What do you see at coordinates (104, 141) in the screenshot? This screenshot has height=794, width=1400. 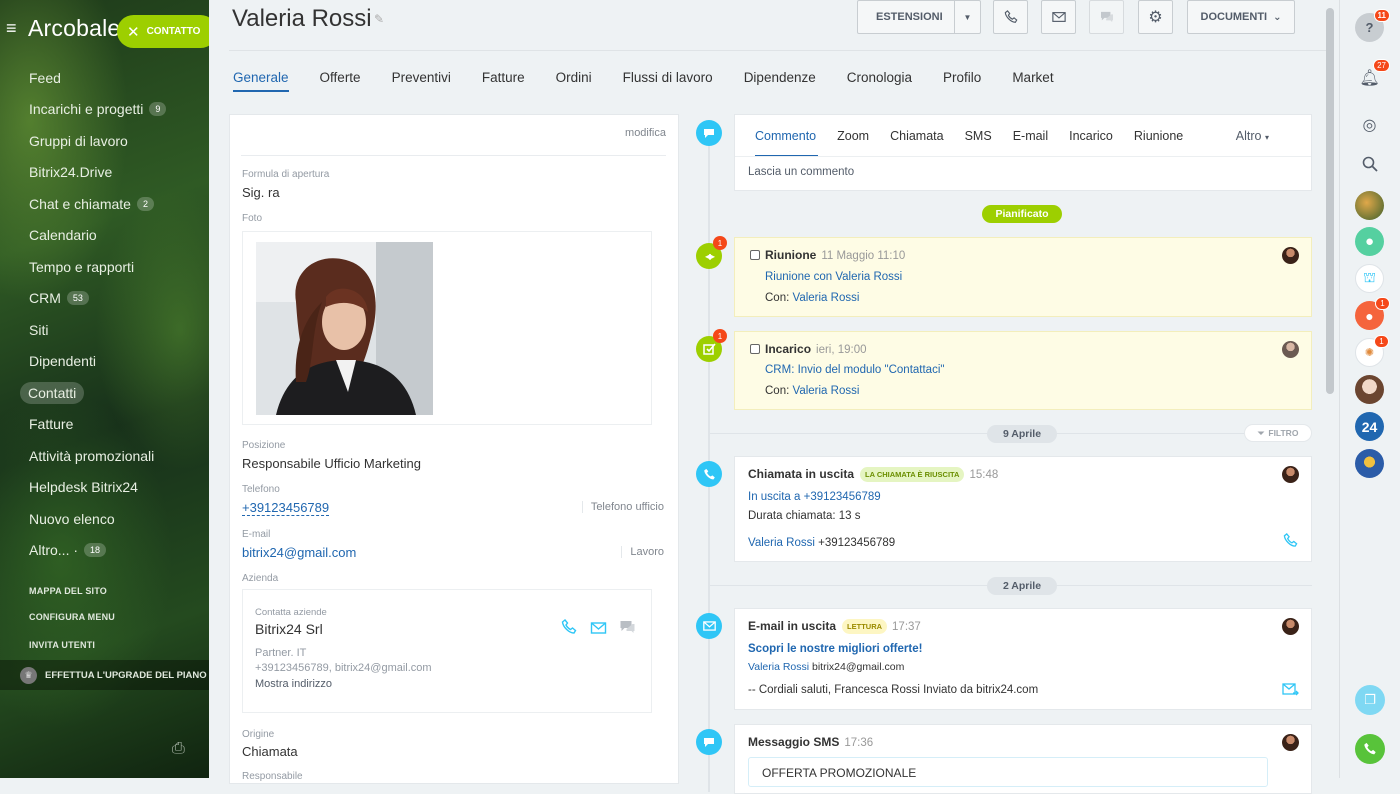 I see `sidebar-item-workgroups: Gruppi di lavoro` at bounding box center [104, 141].